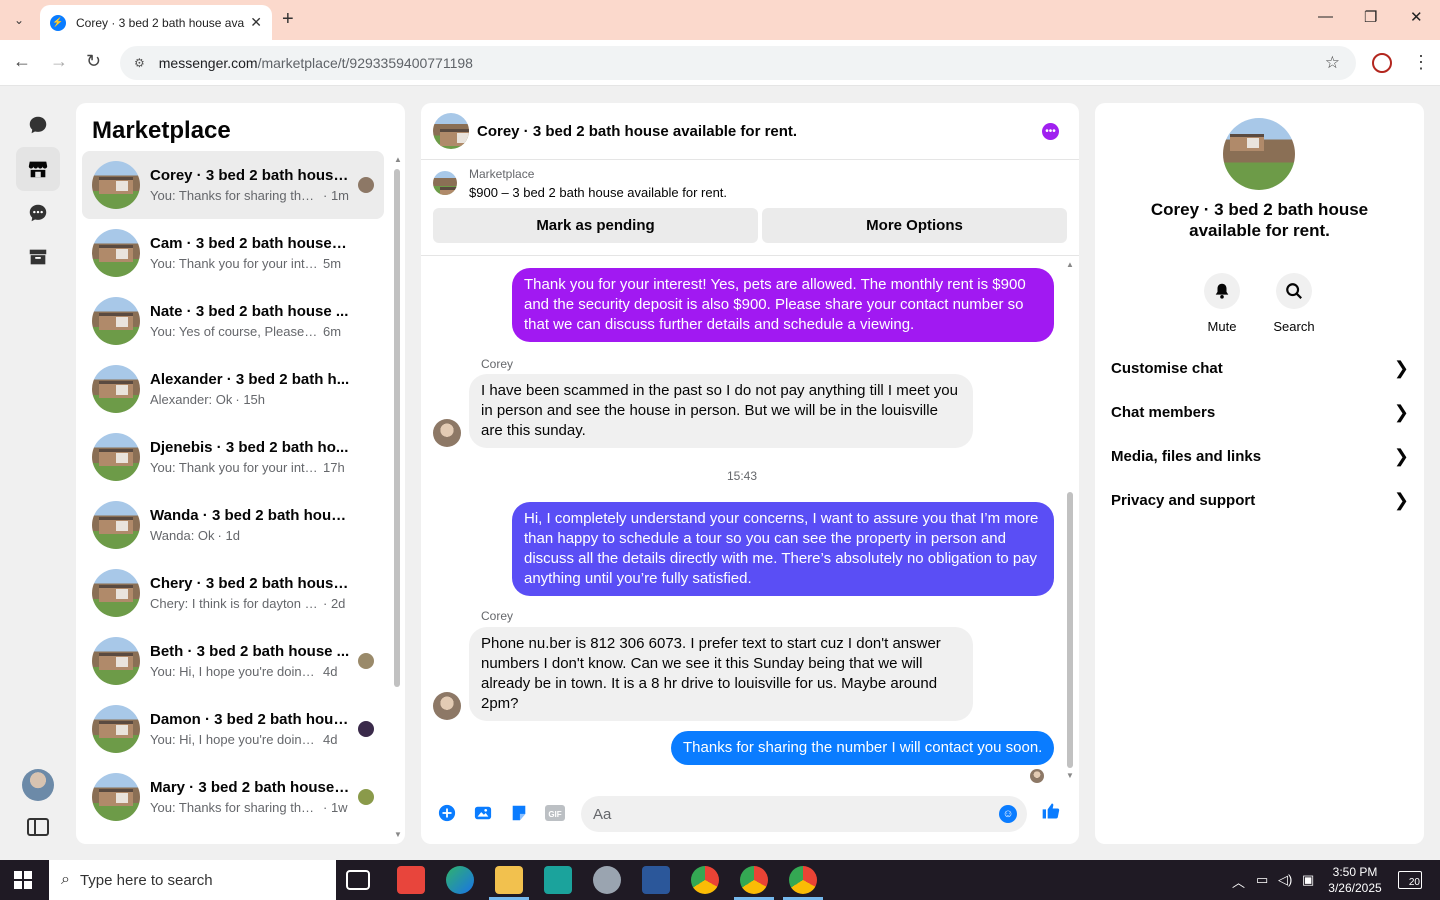 The height and width of the screenshot is (900, 1440). I want to click on taskbar-clock: 3:50 PM 3/26/2025, so click(1355, 880).